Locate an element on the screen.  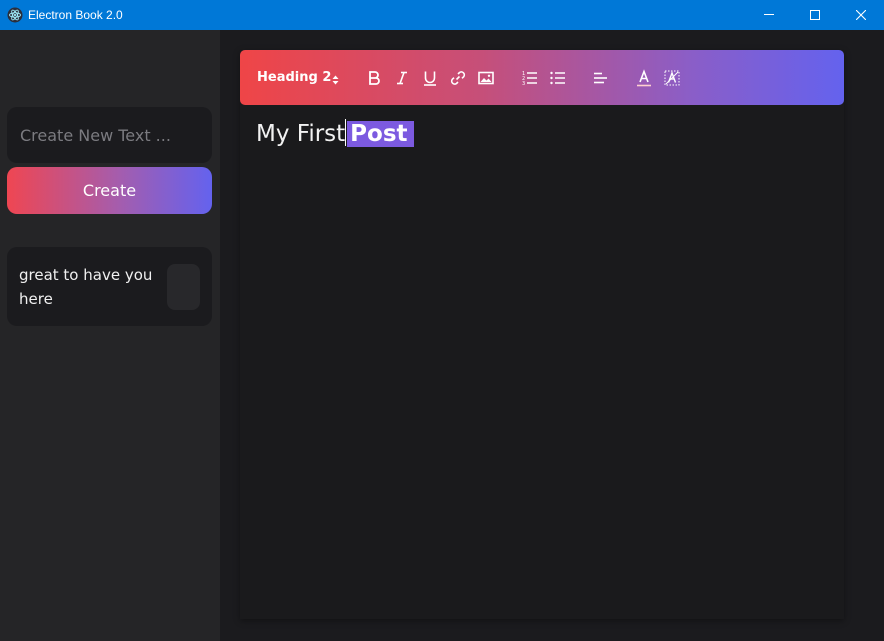
bold-icon is located at coordinates (374, 78).